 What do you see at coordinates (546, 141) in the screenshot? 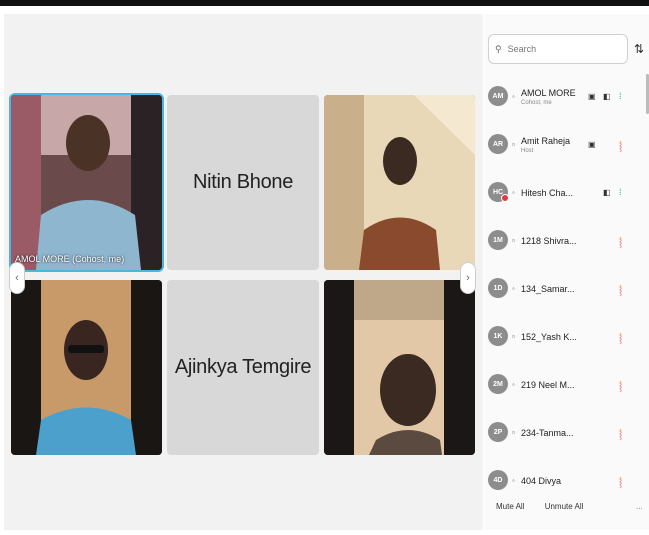
I see `participant-name: Amit Raheja` at bounding box center [546, 141].